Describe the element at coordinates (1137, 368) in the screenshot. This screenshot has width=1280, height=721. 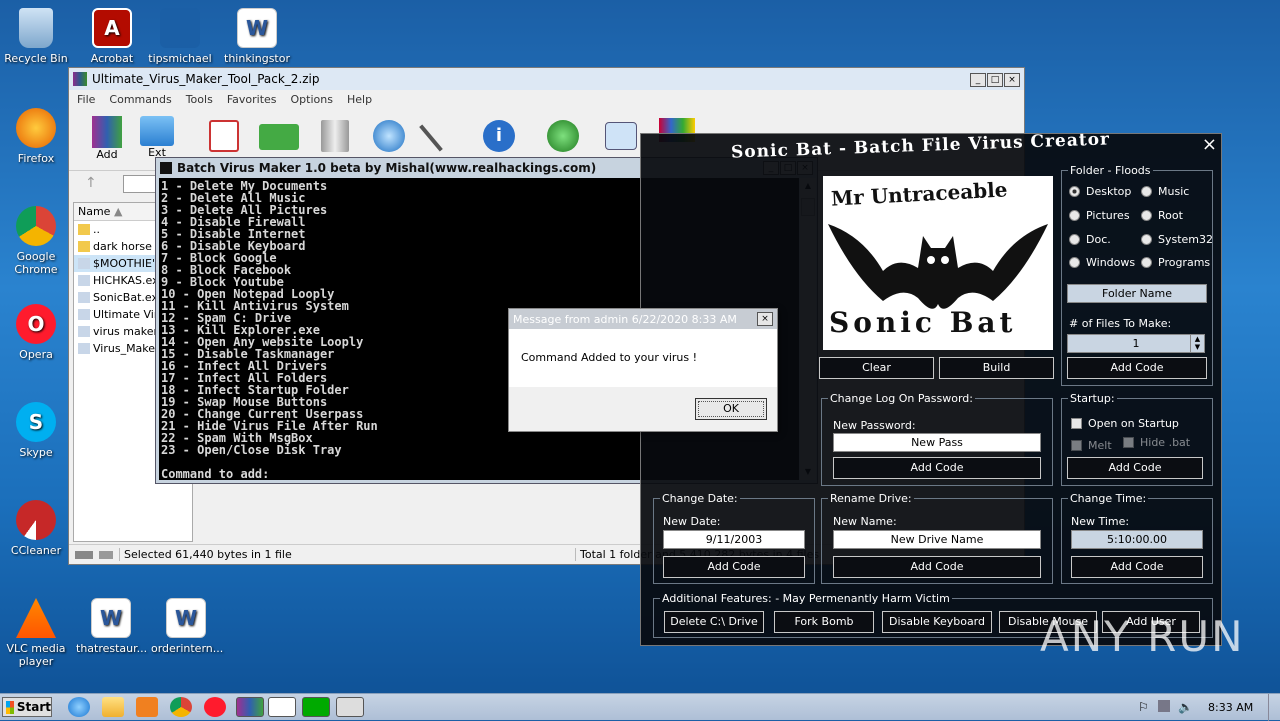
I see `folder-add-code-button: Add Code` at that location.